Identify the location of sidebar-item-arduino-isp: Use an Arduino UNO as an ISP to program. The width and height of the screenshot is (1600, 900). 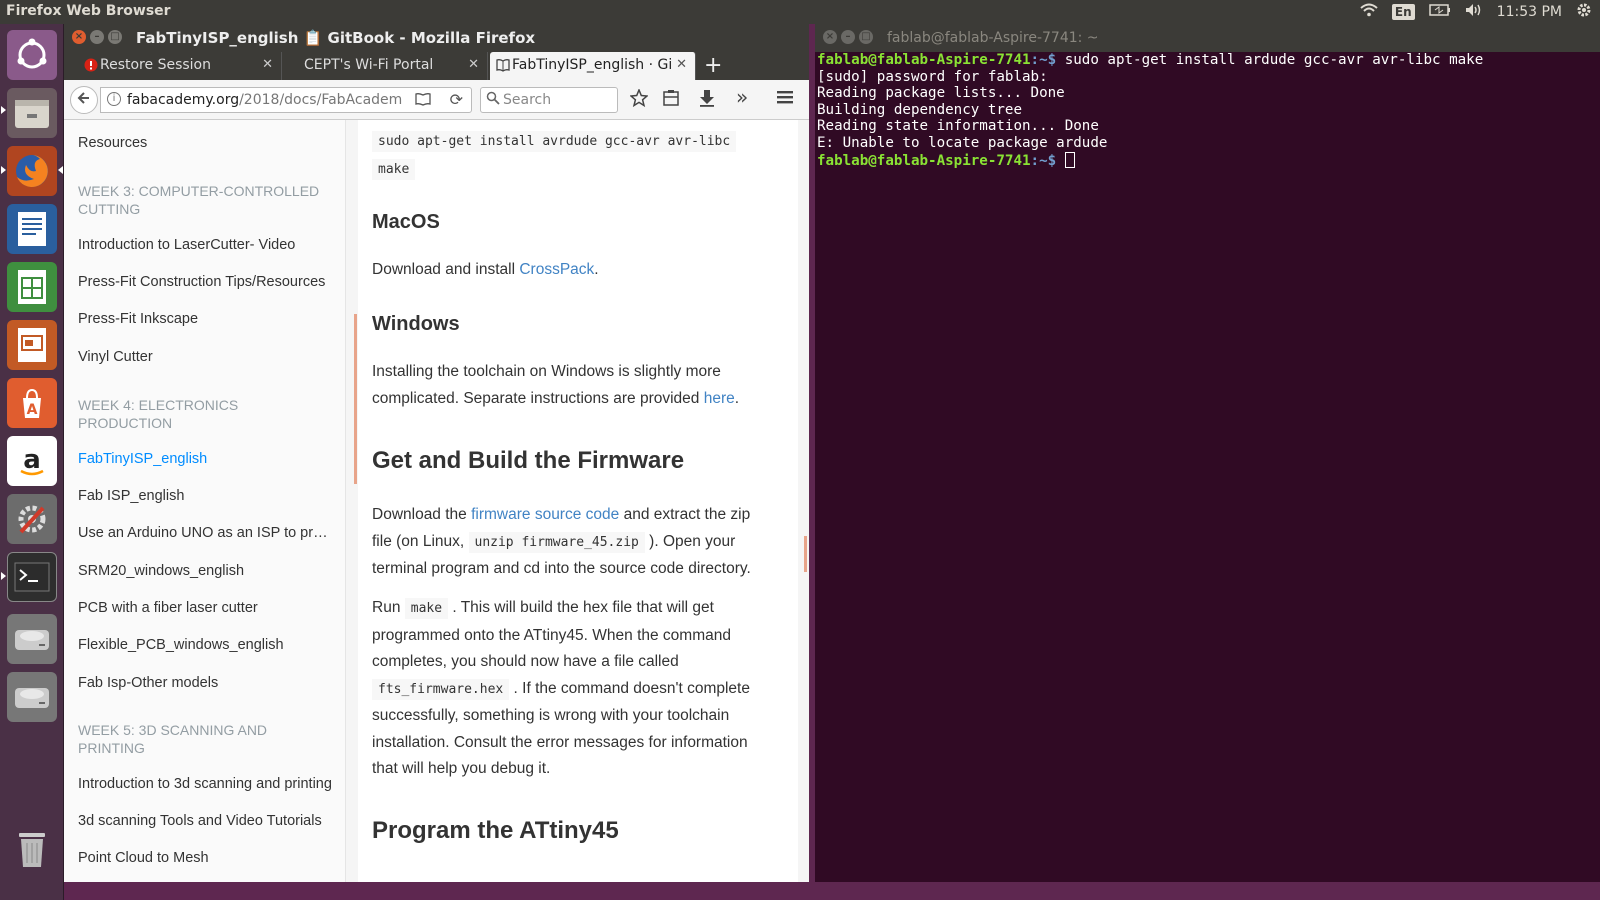
(206, 533).